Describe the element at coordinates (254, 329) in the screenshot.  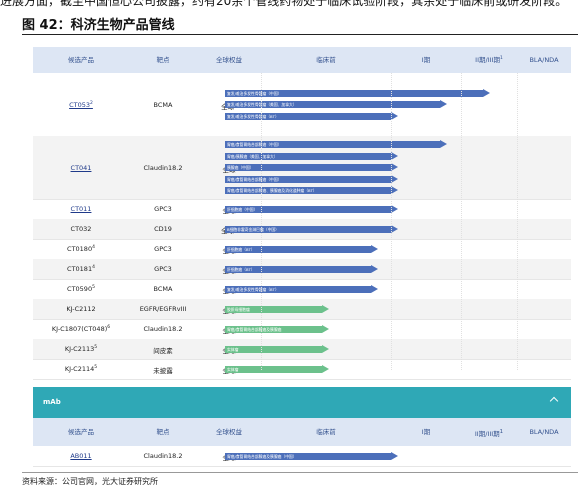
I see `indication-label: 胃癌/食管胃结合部腺癌及胰腺癌` at that location.